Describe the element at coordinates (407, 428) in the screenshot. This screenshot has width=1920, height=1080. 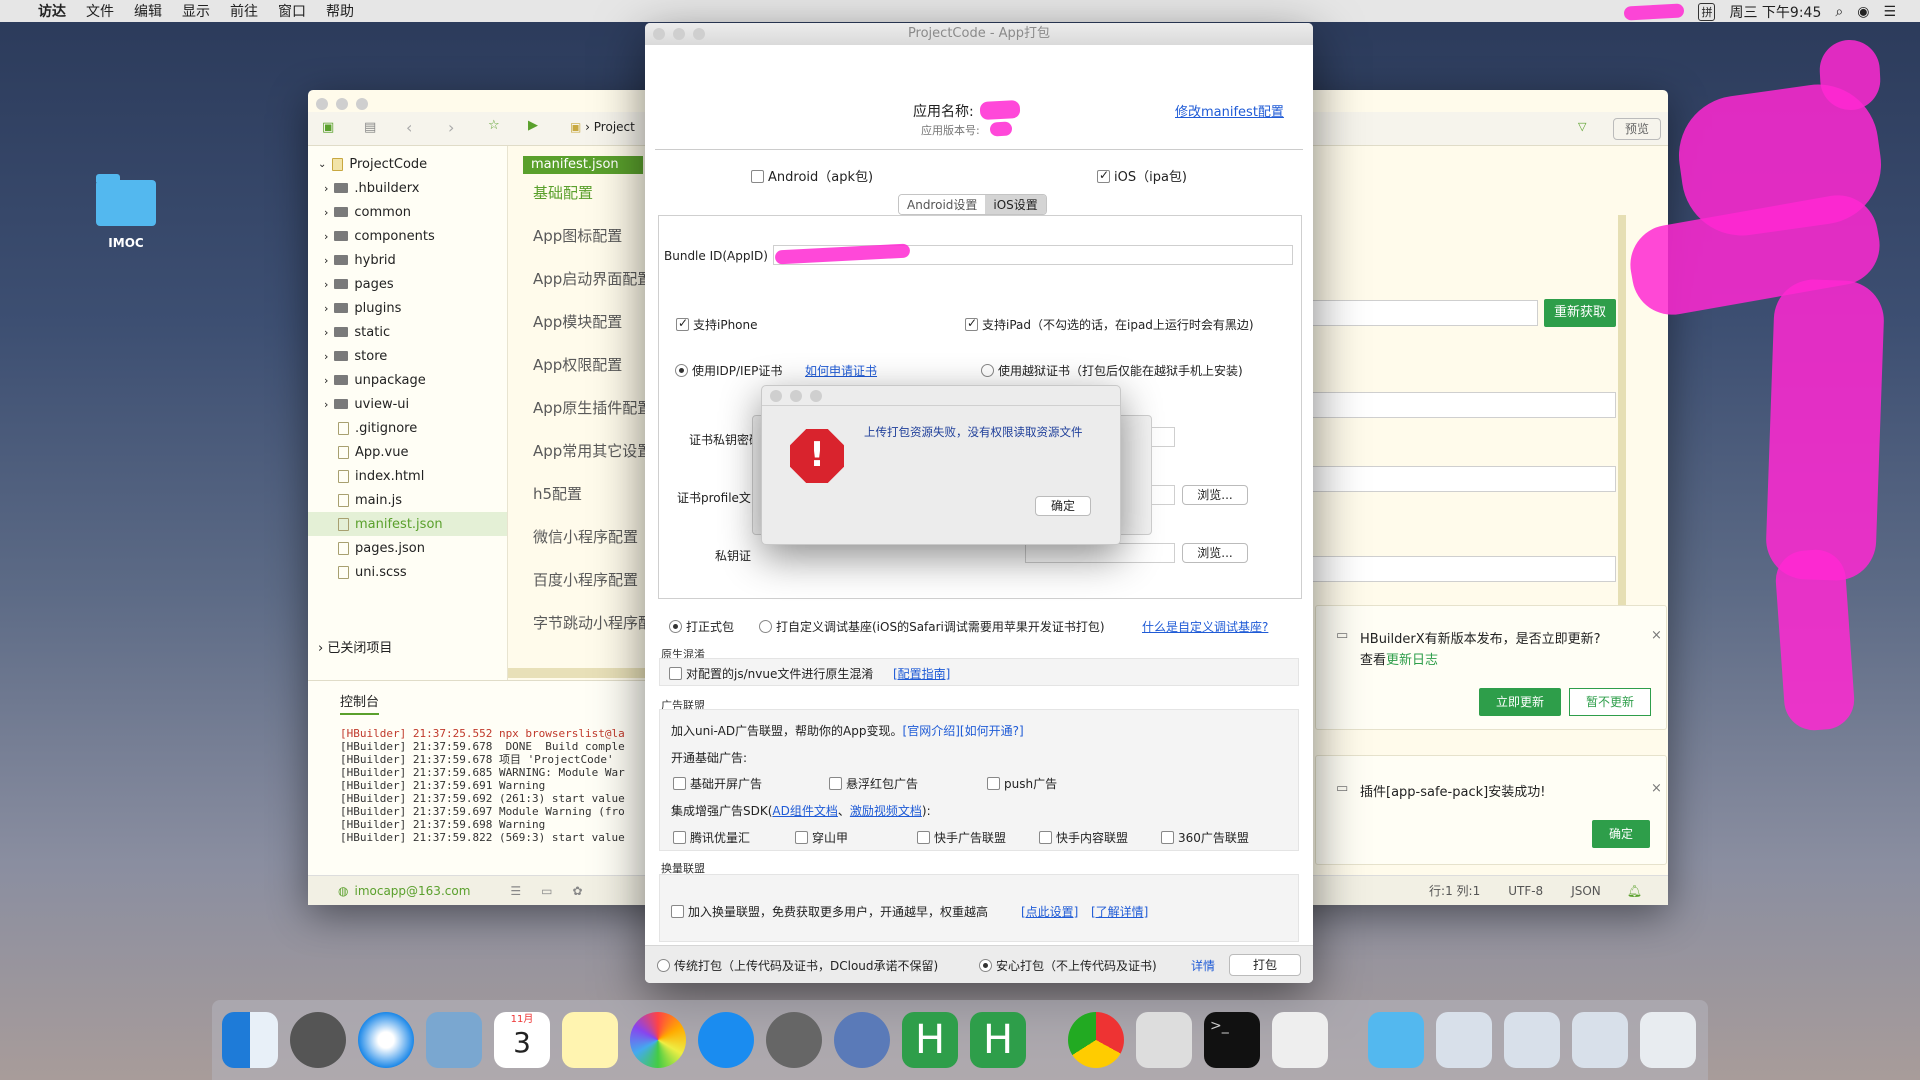
I see `tree-file: .gitignore` at that location.